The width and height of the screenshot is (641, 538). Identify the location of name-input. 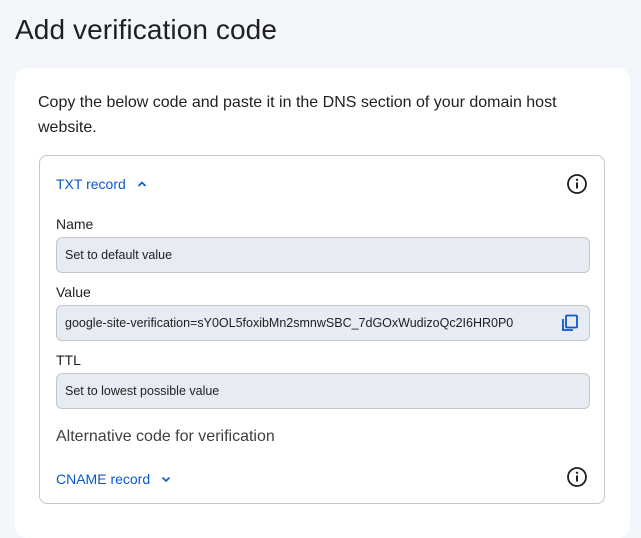
(323, 255).